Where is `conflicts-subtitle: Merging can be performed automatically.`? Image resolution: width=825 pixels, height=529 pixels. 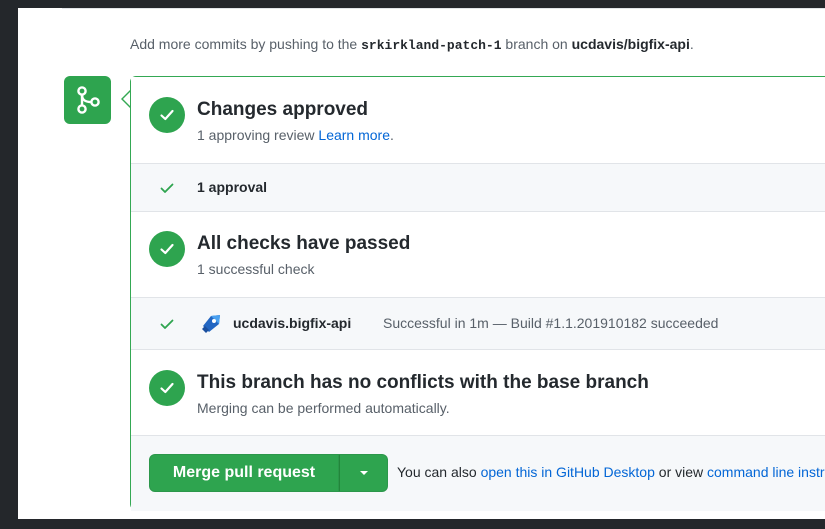
conflicts-subtitle: Merging can be performed automatically. is located at coordinates (323, 408).